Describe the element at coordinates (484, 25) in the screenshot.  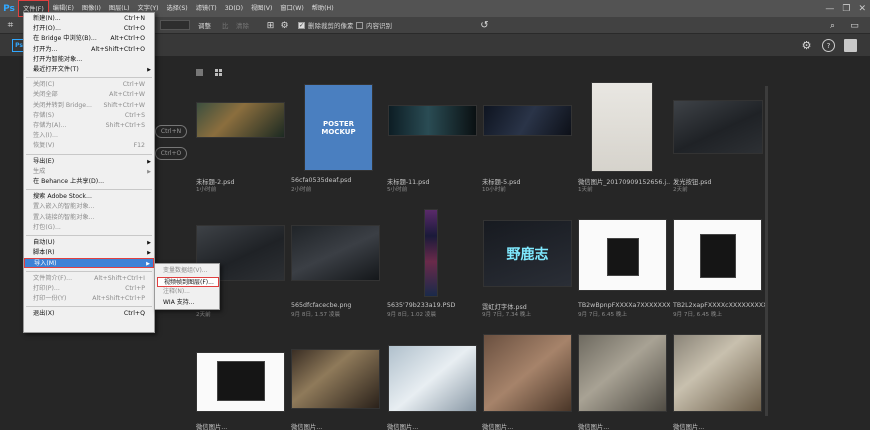
I see `reset-icon: ↺` at that location.